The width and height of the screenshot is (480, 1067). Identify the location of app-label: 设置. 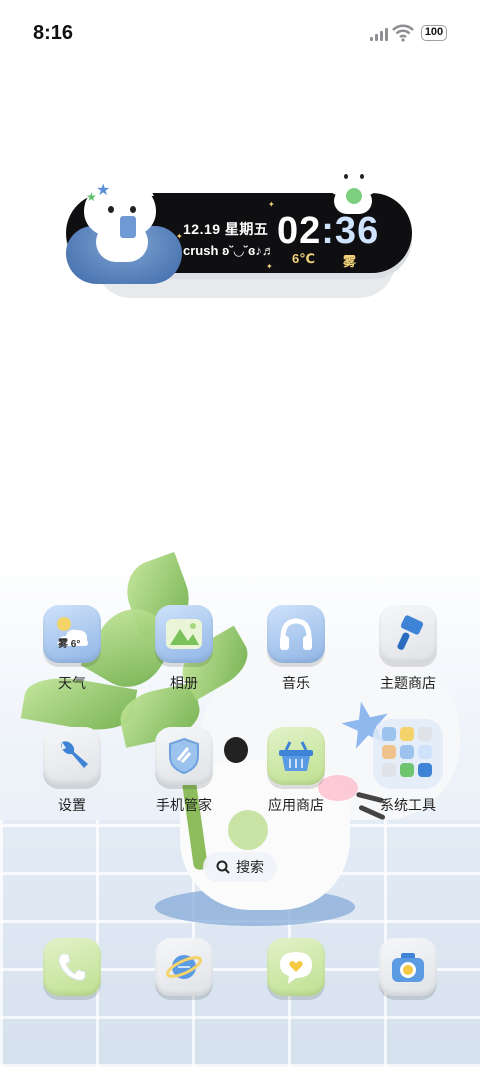
(72, 805).